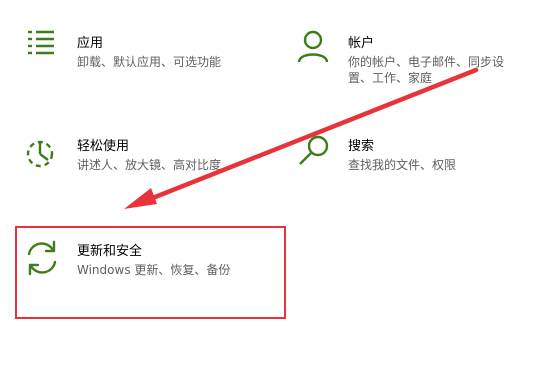 Image resolution: width=545 pixels, height=381 pixels. Describe the element at coordinates (150, 272) in the screenshot. I see `highlight-box` at that location.